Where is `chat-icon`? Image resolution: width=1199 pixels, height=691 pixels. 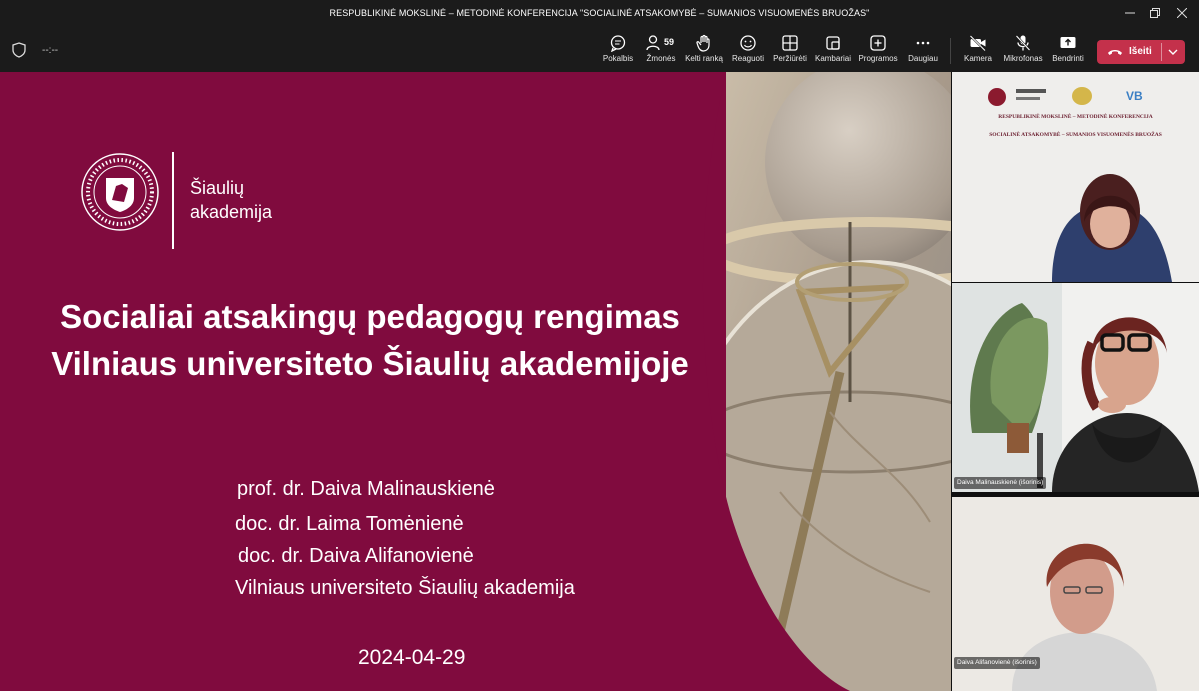 chat-icon is located at coordinates (618, 43).